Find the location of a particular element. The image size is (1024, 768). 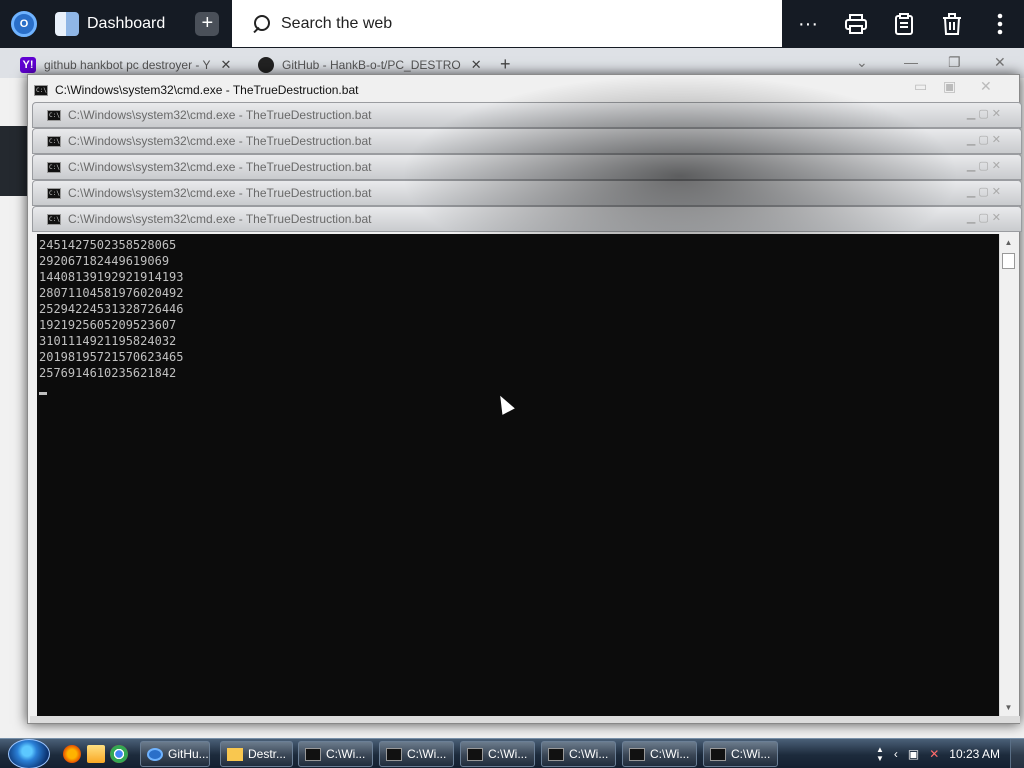

print-button is located at coordinates (856, 24).